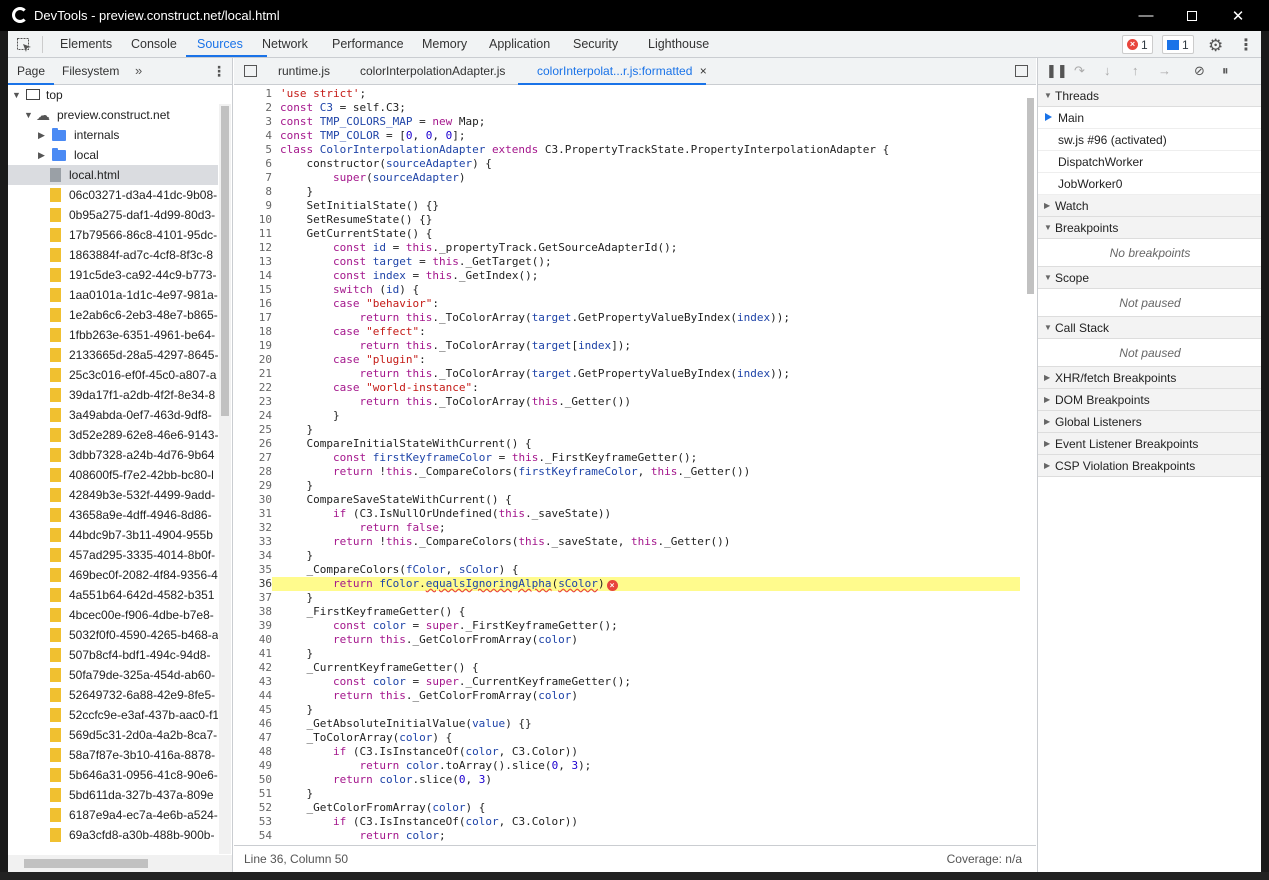 The width and height of the screenshot is (1269, 880). What do you see at coordinates (627, 570) in the screenshot?
I see `code-line: 35 _CompareColors(fColor, sColor) {` at bounding box center [627, 570].